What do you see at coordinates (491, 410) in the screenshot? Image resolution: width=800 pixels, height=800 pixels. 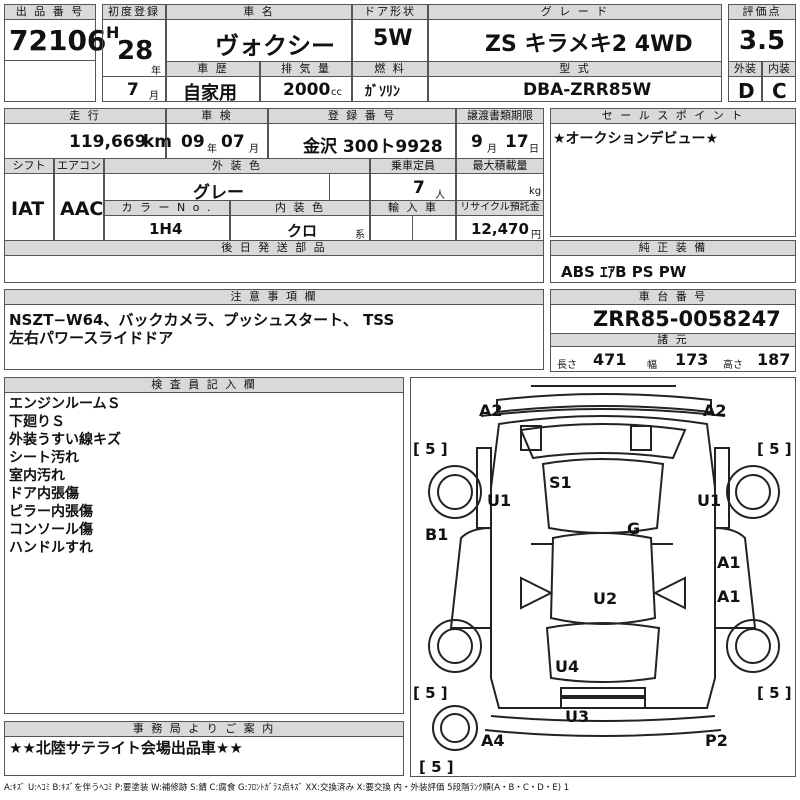 I see `damage-mark: A2` at bounding box center [491, 410].